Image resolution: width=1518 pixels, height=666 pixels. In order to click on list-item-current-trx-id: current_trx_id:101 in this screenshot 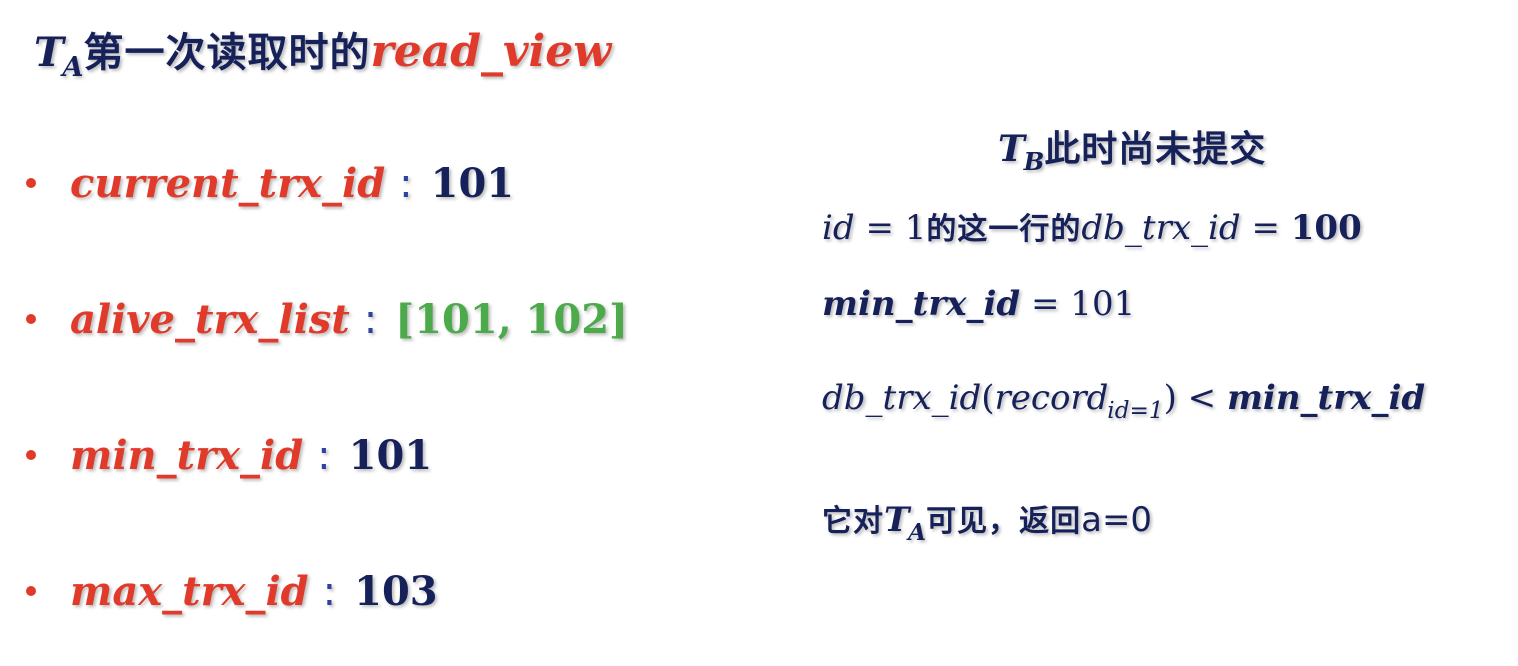, I will do `click(270, 184)`.